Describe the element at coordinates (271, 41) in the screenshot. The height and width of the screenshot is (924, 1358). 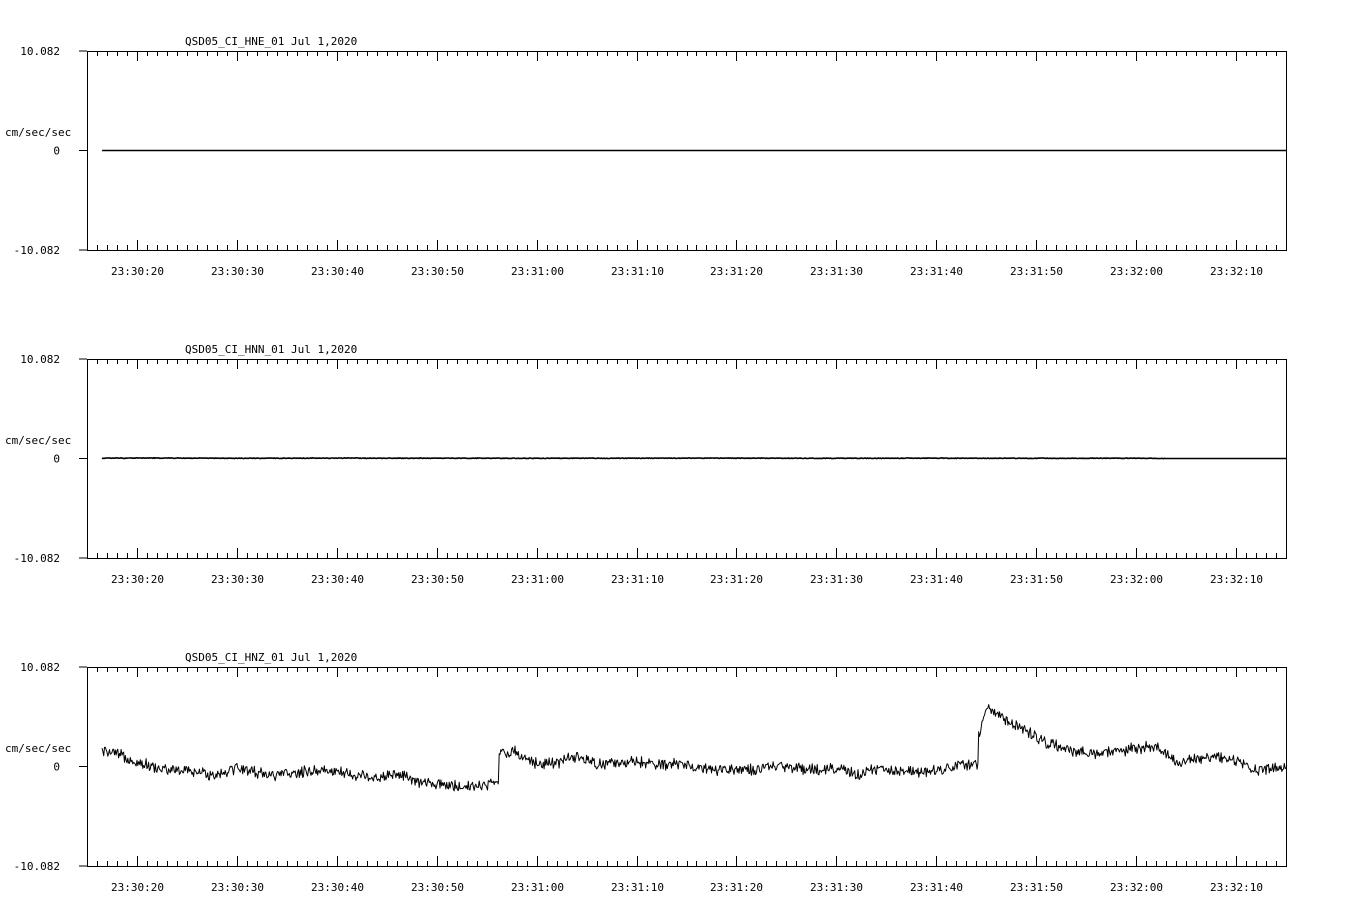
I see `panel-title: QSD05_CI_HNE_01 Jul 1,2020` at that location.